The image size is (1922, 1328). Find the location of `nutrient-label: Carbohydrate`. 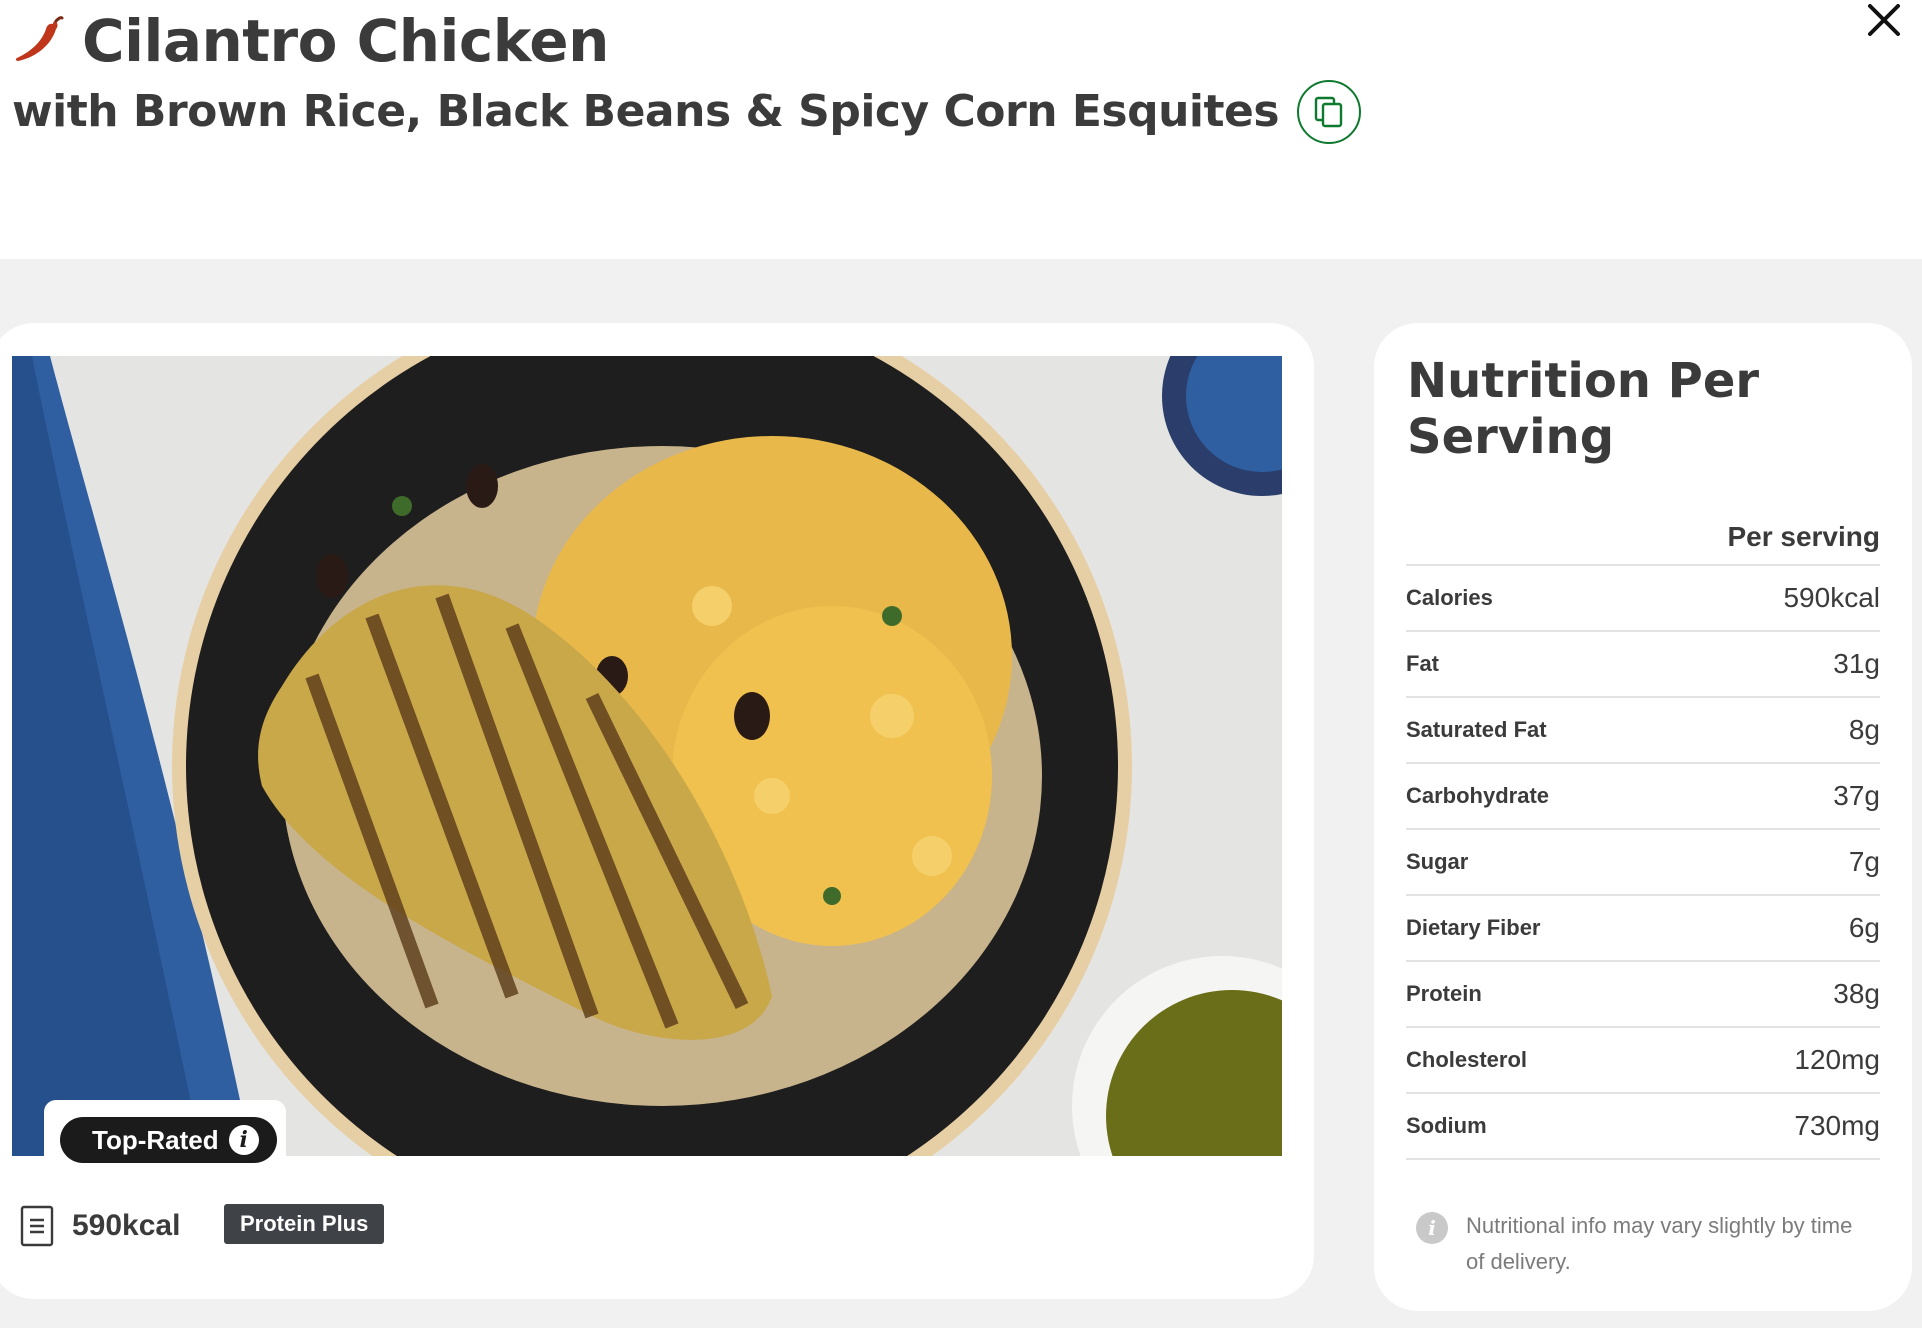

nutrient-label: Carbohydrate is located at coordinates (1478, 795).